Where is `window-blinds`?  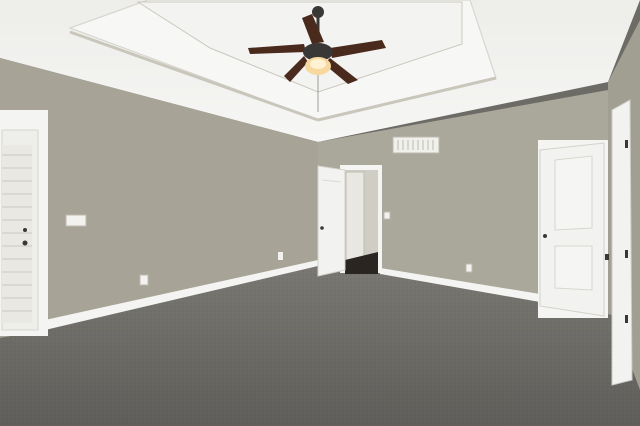 window-blinds is located at coordinates (17, 234).